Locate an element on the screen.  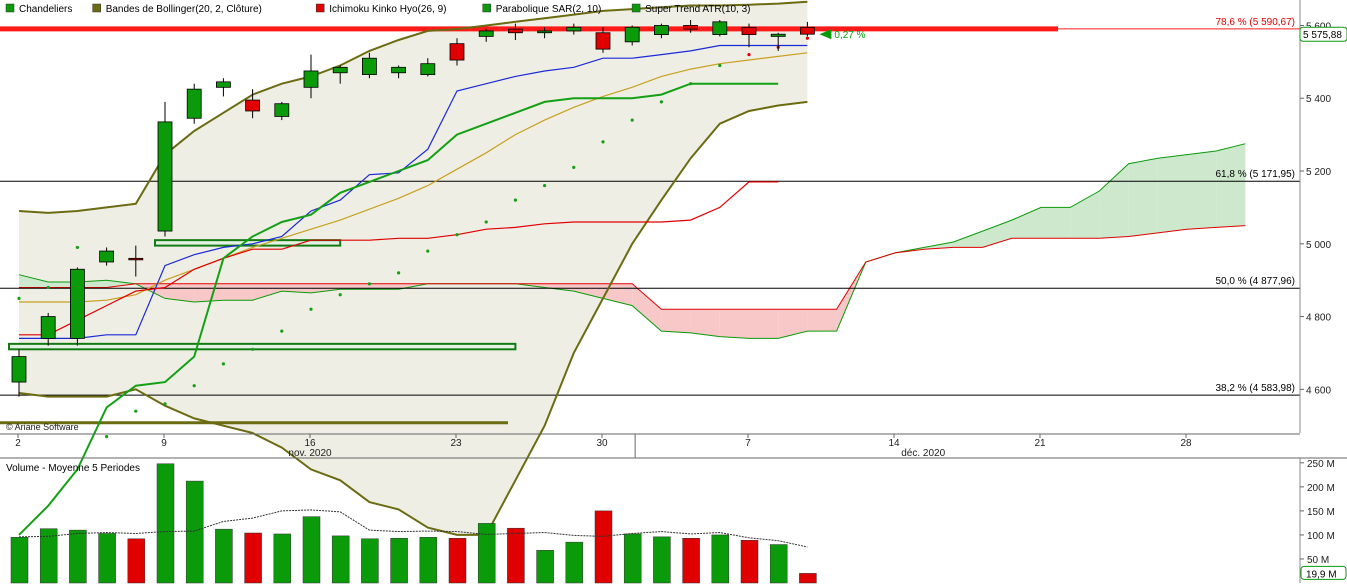
legend-label: Super Trend ATR(10, 3) is located at coordinates (697, 9).